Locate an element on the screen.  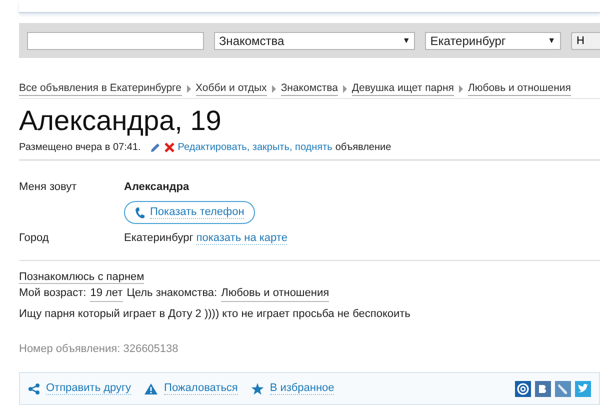
field-value: Любовь и отношения is located at coordinates (275, 293).